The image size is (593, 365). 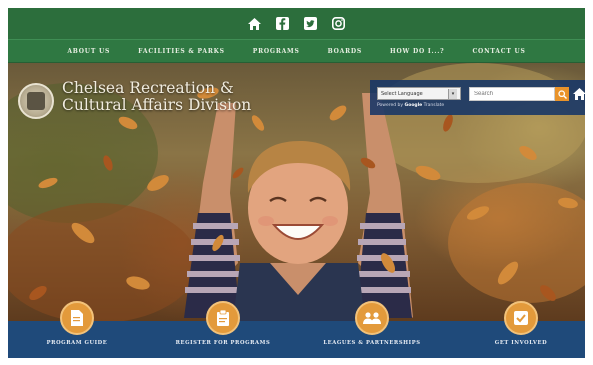 What do you see at coordinates (283, 24) in the screenshot?
I see `facebook-icon` at bounding box center [283, 24].